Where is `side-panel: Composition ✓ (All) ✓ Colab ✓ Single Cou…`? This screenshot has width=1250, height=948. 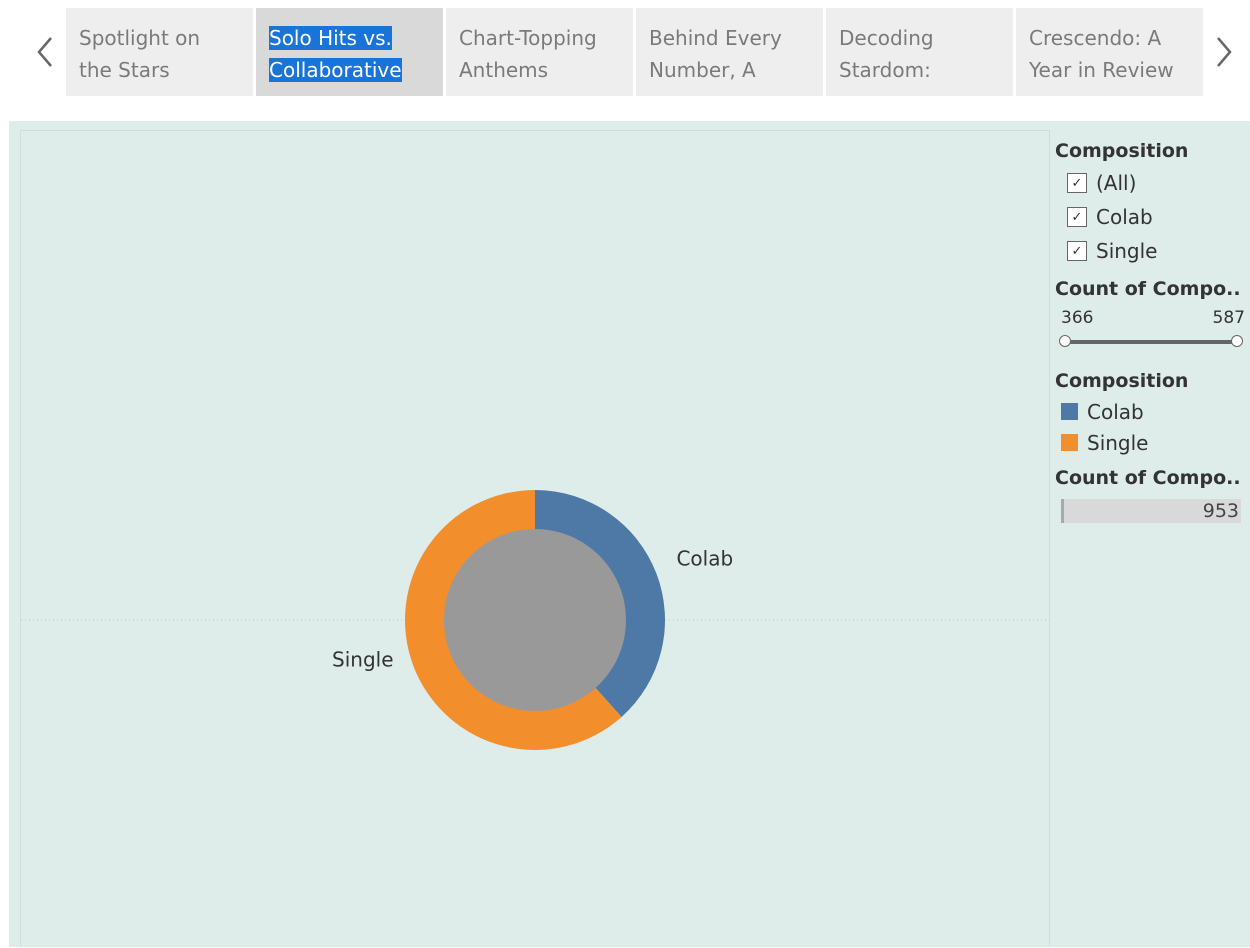
side-panel: Composition ✓ (All) ✓ Colab ✓ Single Cou… is located at coordinates (1151, 329).